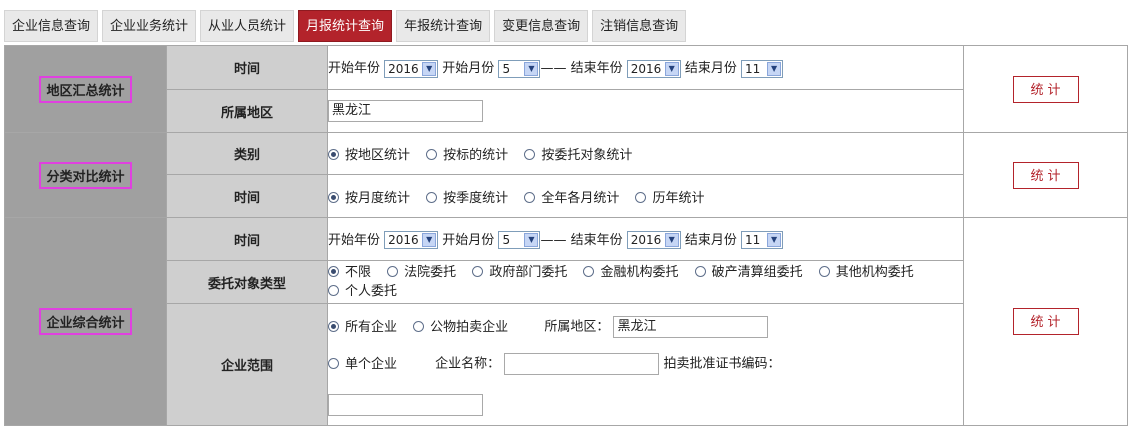 This screenshot has width=1128, height=432. Describe the element at coordinates (411, 68) in the screenshot. I see `region-start-year-select: 2016 ▼` at that location.